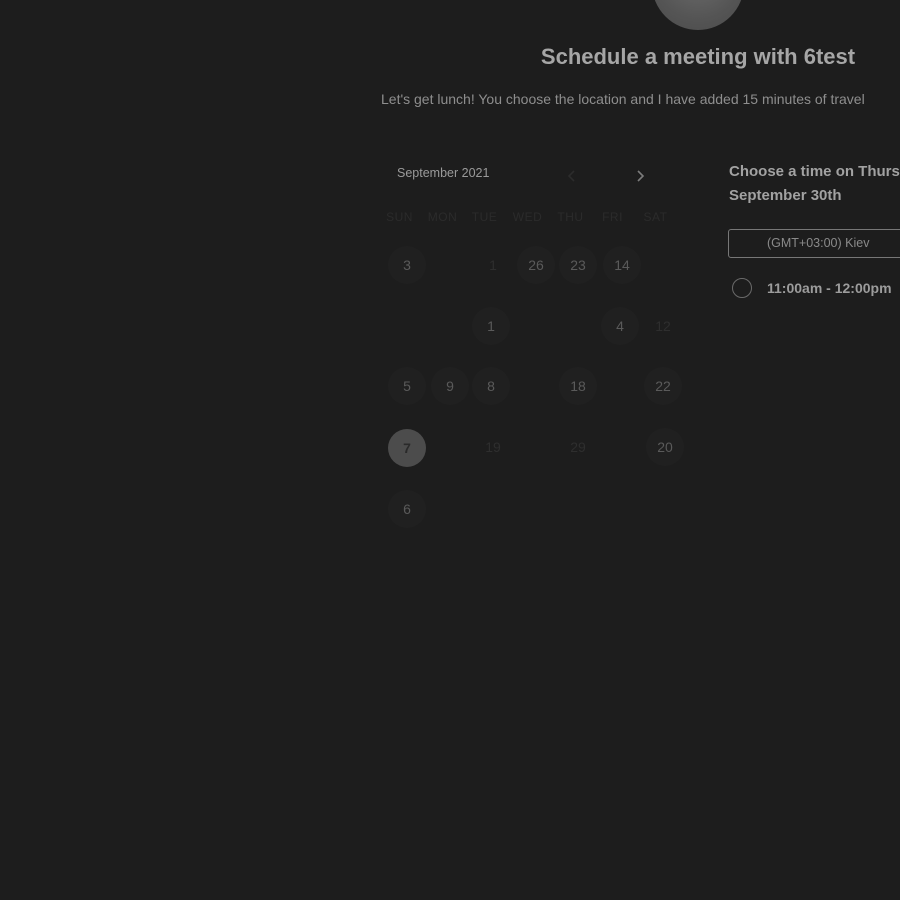 This screenshot has width=900, height=900. I want to click on weekday-mon: MON, so click(442, 217).